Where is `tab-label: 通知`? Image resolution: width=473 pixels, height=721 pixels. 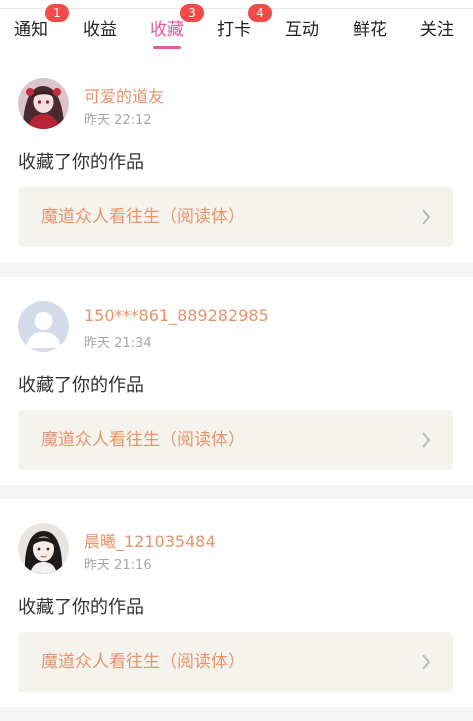
tab-label: 通知 is located at coordinates (31, 30).